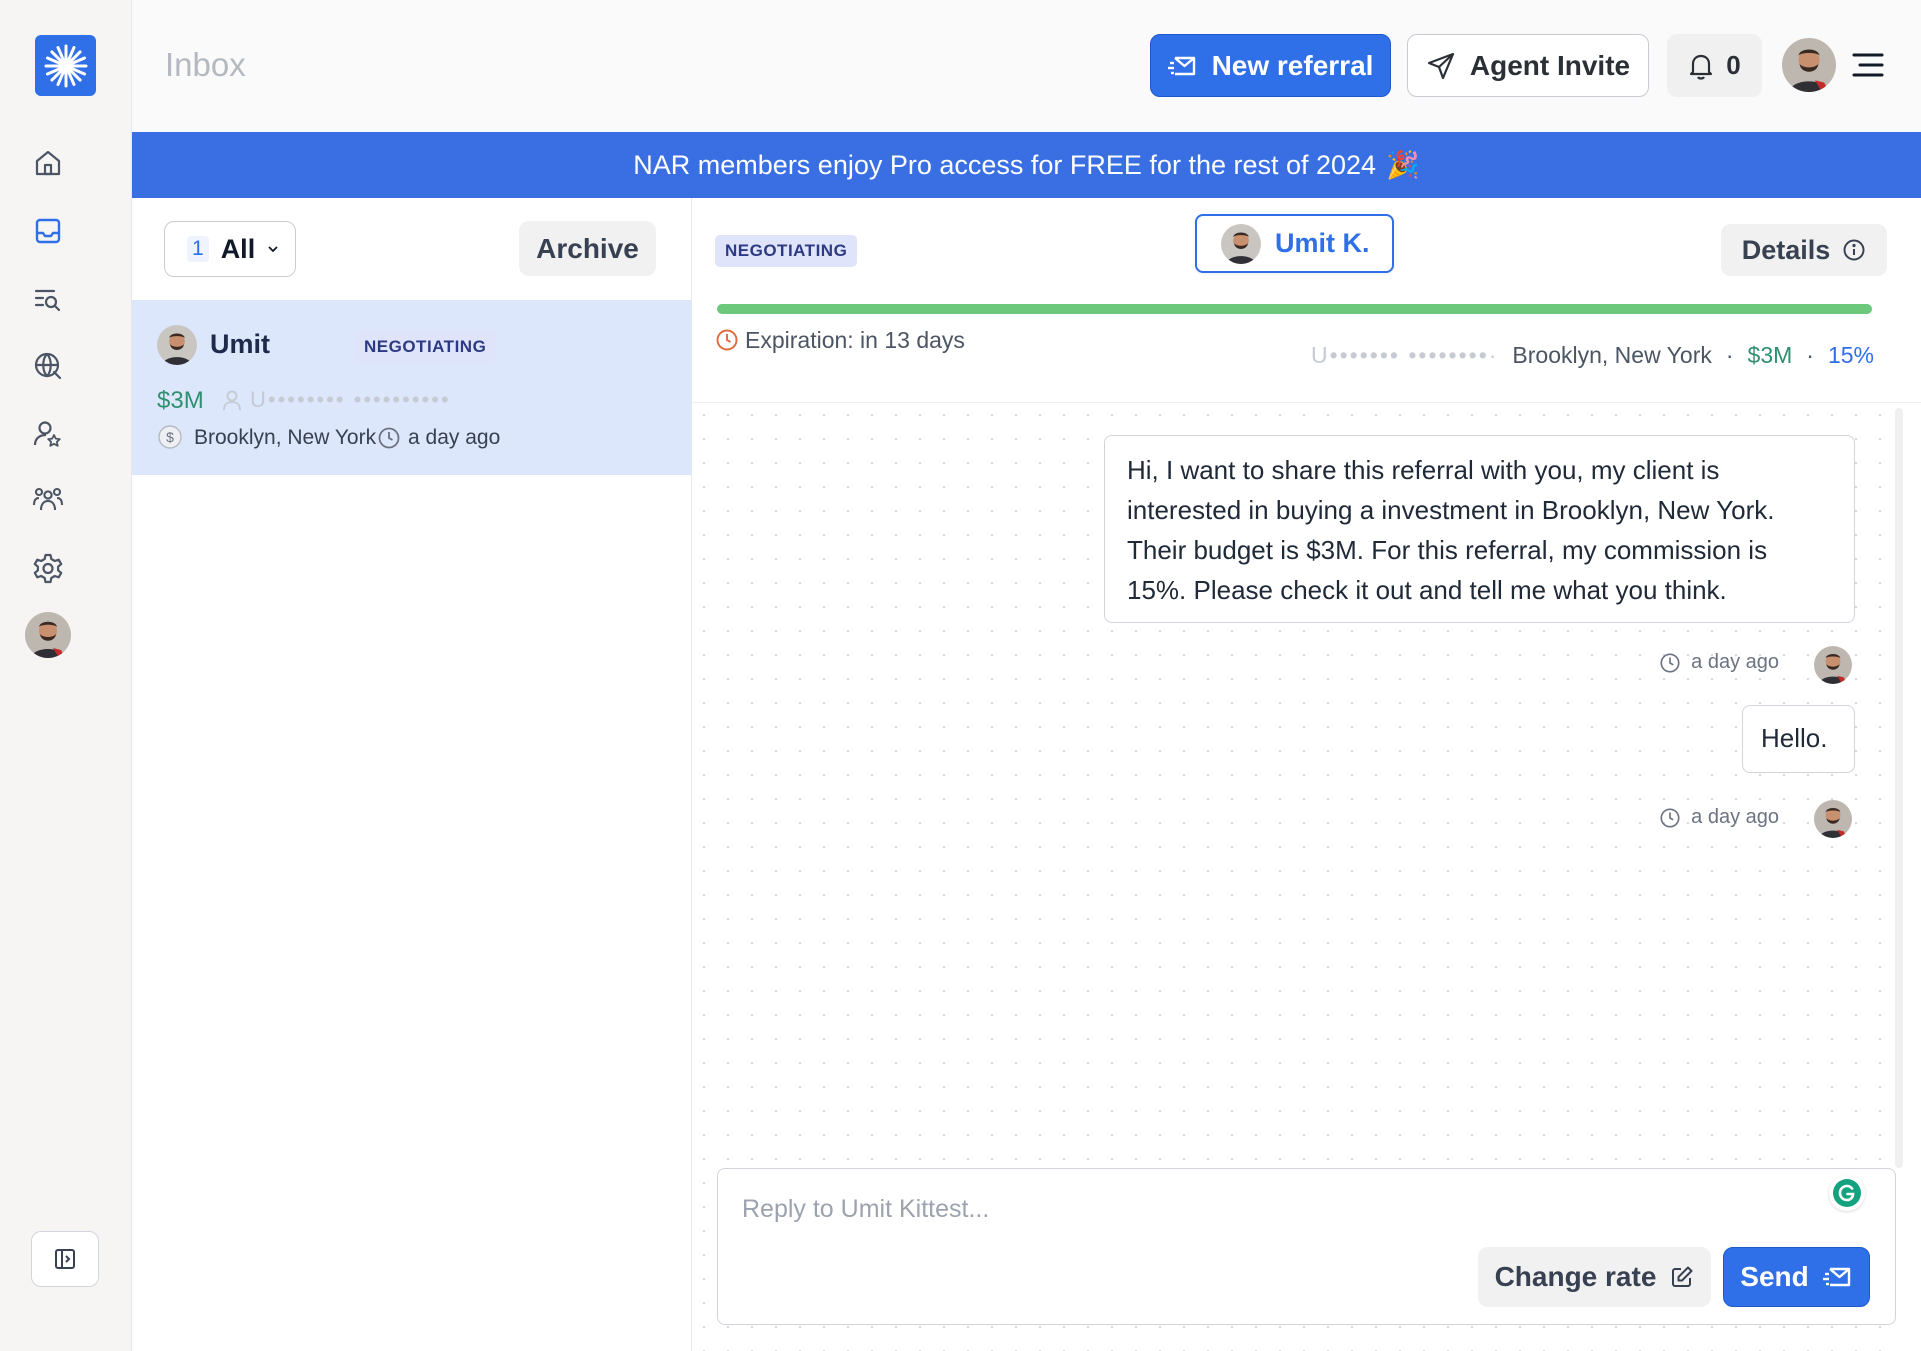 The width and height of the screenshot is (1921, 1351). I want to click on commission-rate: 15%, so click(1850, 355).